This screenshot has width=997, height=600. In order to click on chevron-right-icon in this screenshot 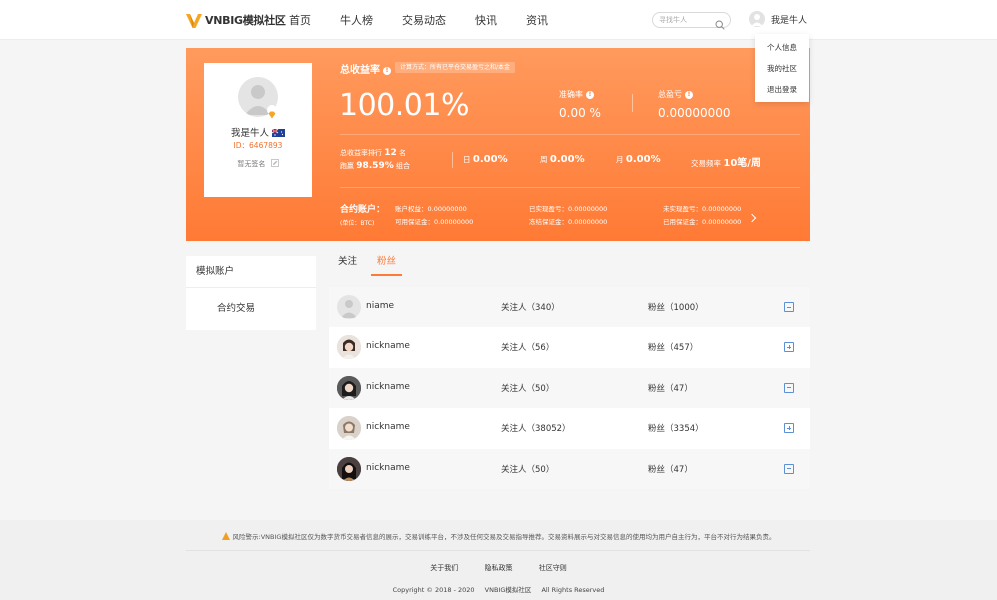, I will do `click(752, 218)`.